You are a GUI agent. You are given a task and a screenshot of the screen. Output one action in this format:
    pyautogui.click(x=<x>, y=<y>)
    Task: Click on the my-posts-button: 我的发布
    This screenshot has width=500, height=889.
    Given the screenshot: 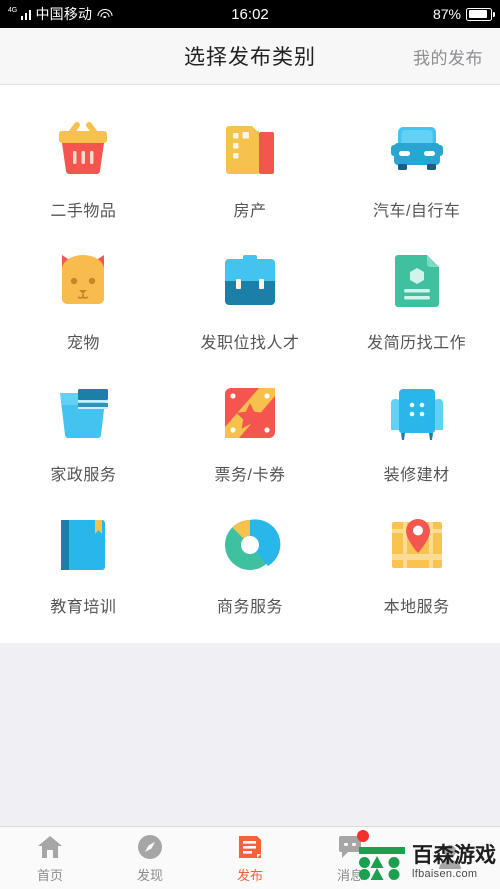 What is the action you would take?
    pyautogui.click(x=448, y=56)
    